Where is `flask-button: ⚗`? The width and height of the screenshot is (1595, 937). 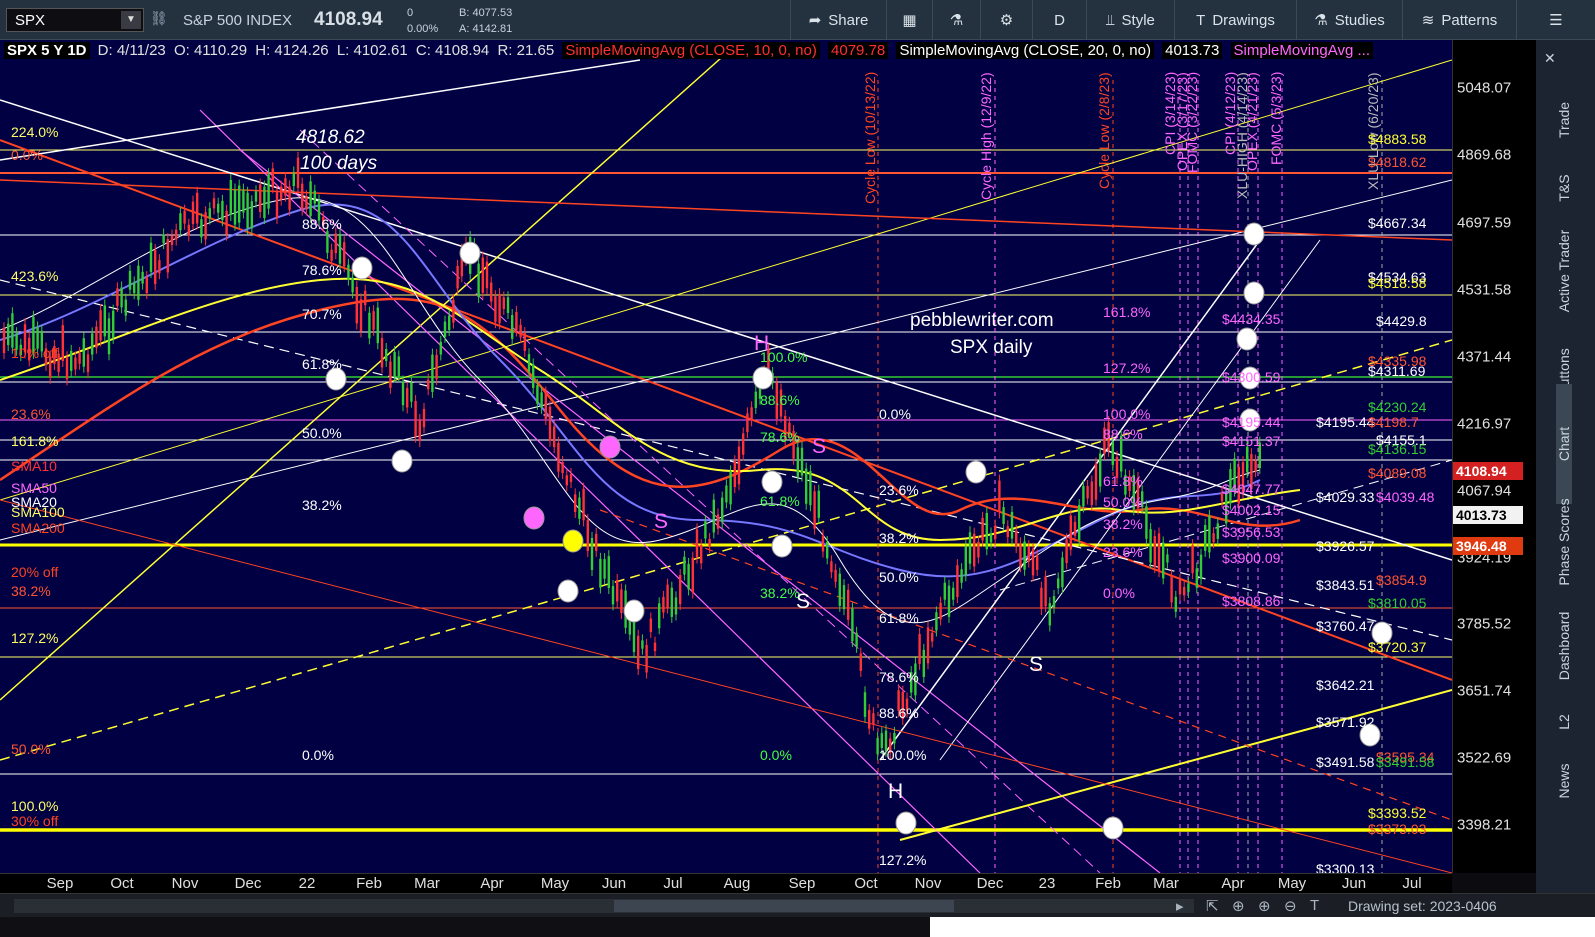 flask-button: ⚗ is located at coordinates (956, 20).